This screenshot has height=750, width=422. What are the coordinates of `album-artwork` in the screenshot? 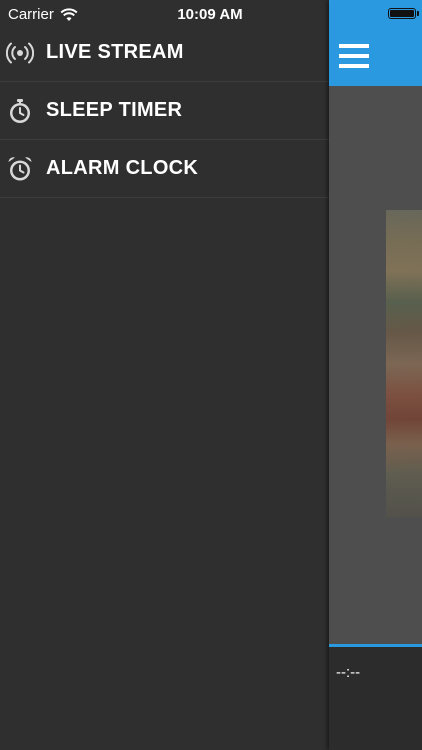 It's located at (404, 364).